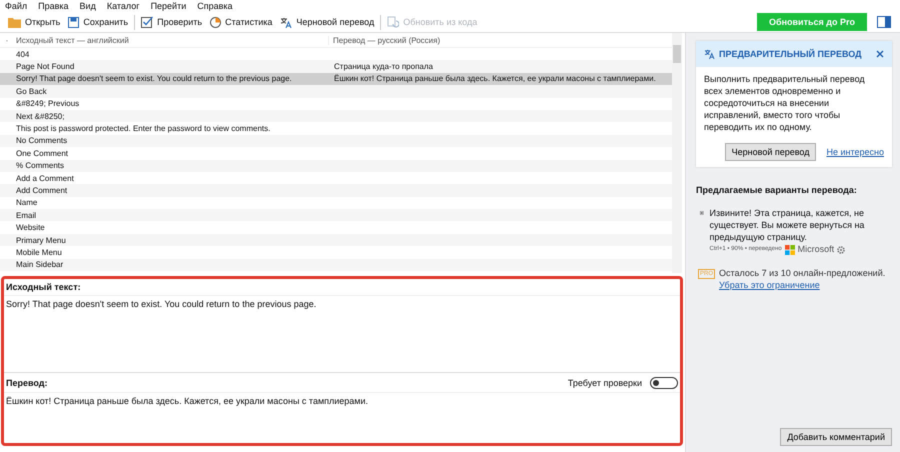 This screenshot has height=452, width=900. Describe the element at coordinates (336, 265) in the screenshot. I see `table-row: Main Sidebar` at that location.